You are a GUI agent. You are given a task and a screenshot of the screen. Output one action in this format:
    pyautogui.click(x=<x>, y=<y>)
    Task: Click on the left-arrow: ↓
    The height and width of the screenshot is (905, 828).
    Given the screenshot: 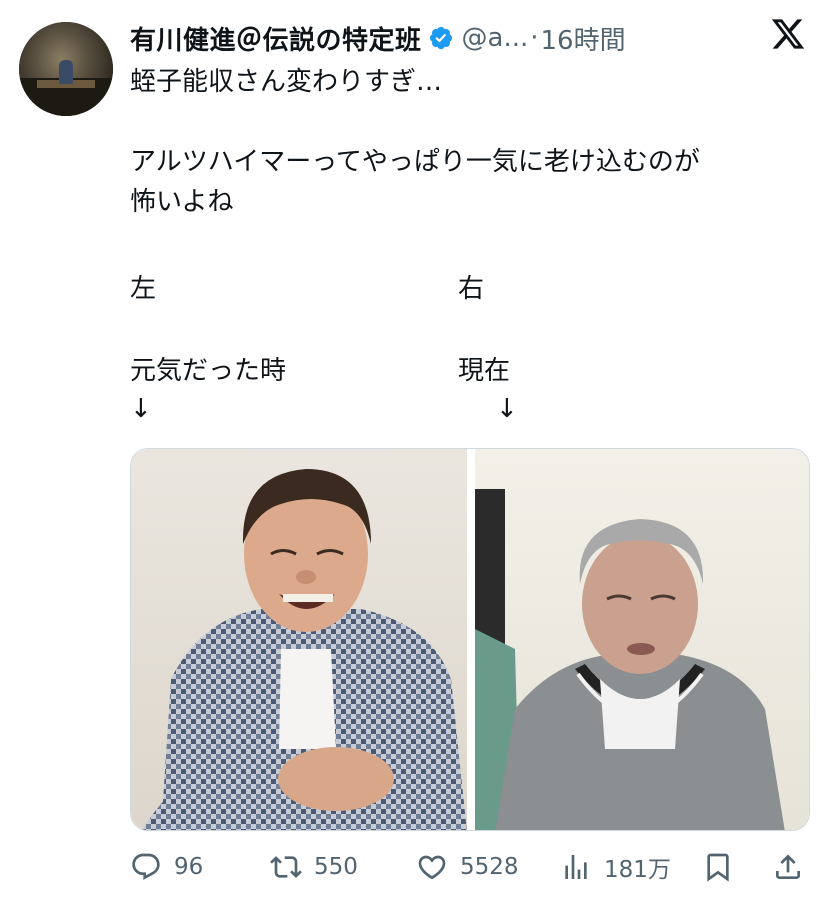 What is the action you would take?
    pyautogui.click(x=141, y=409)
    